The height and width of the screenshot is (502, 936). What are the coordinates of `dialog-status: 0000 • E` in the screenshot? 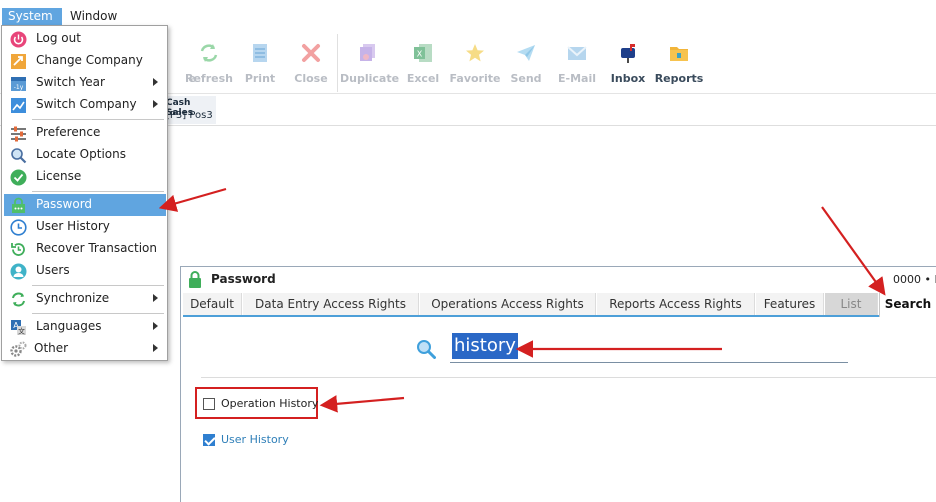 It's located at (914, 279).